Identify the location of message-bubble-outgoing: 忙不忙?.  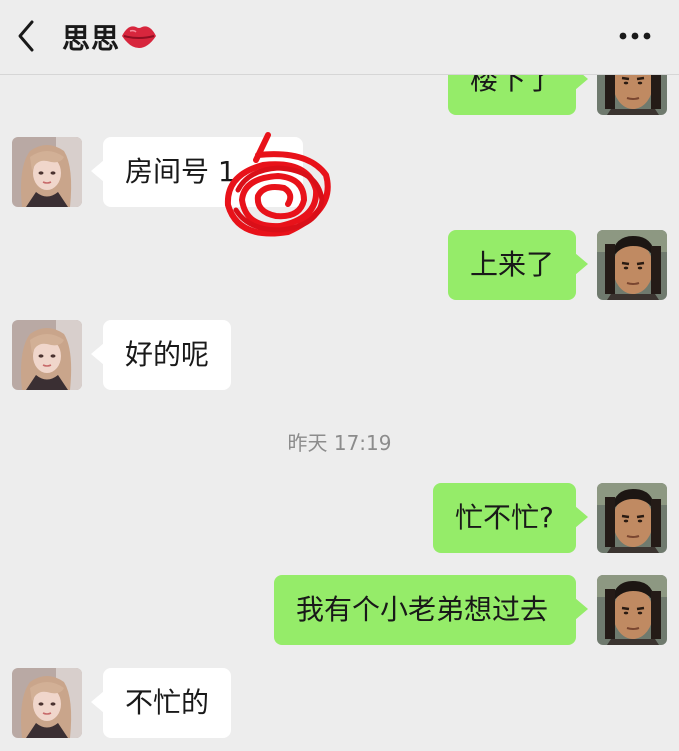
(510, 518).